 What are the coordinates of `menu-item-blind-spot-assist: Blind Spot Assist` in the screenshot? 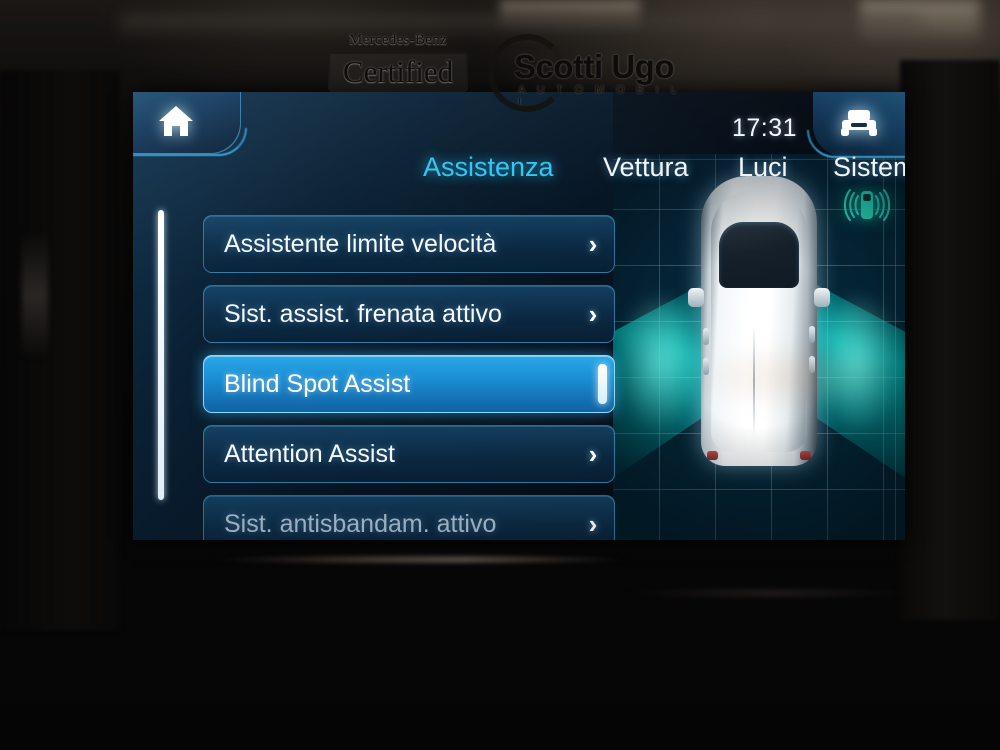 It's located at (409, 384).